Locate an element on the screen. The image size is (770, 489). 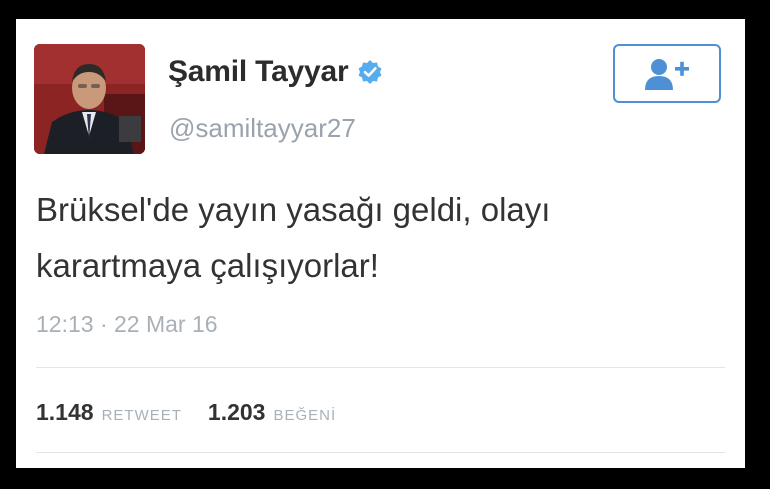
retweet-count: 1.148 is located at coordinates (65, 412).